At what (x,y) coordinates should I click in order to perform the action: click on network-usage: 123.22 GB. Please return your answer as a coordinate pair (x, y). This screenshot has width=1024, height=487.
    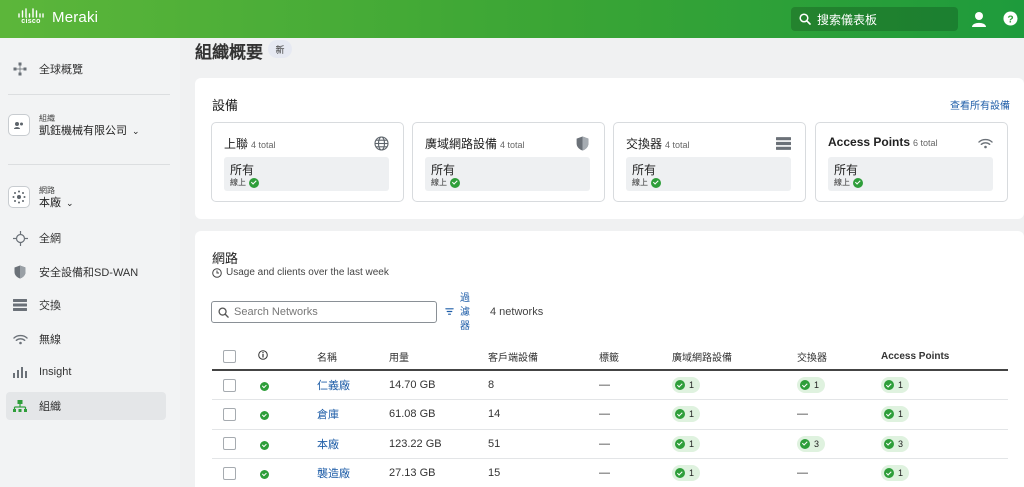
    Looking at the image, I should click on (438, 444).